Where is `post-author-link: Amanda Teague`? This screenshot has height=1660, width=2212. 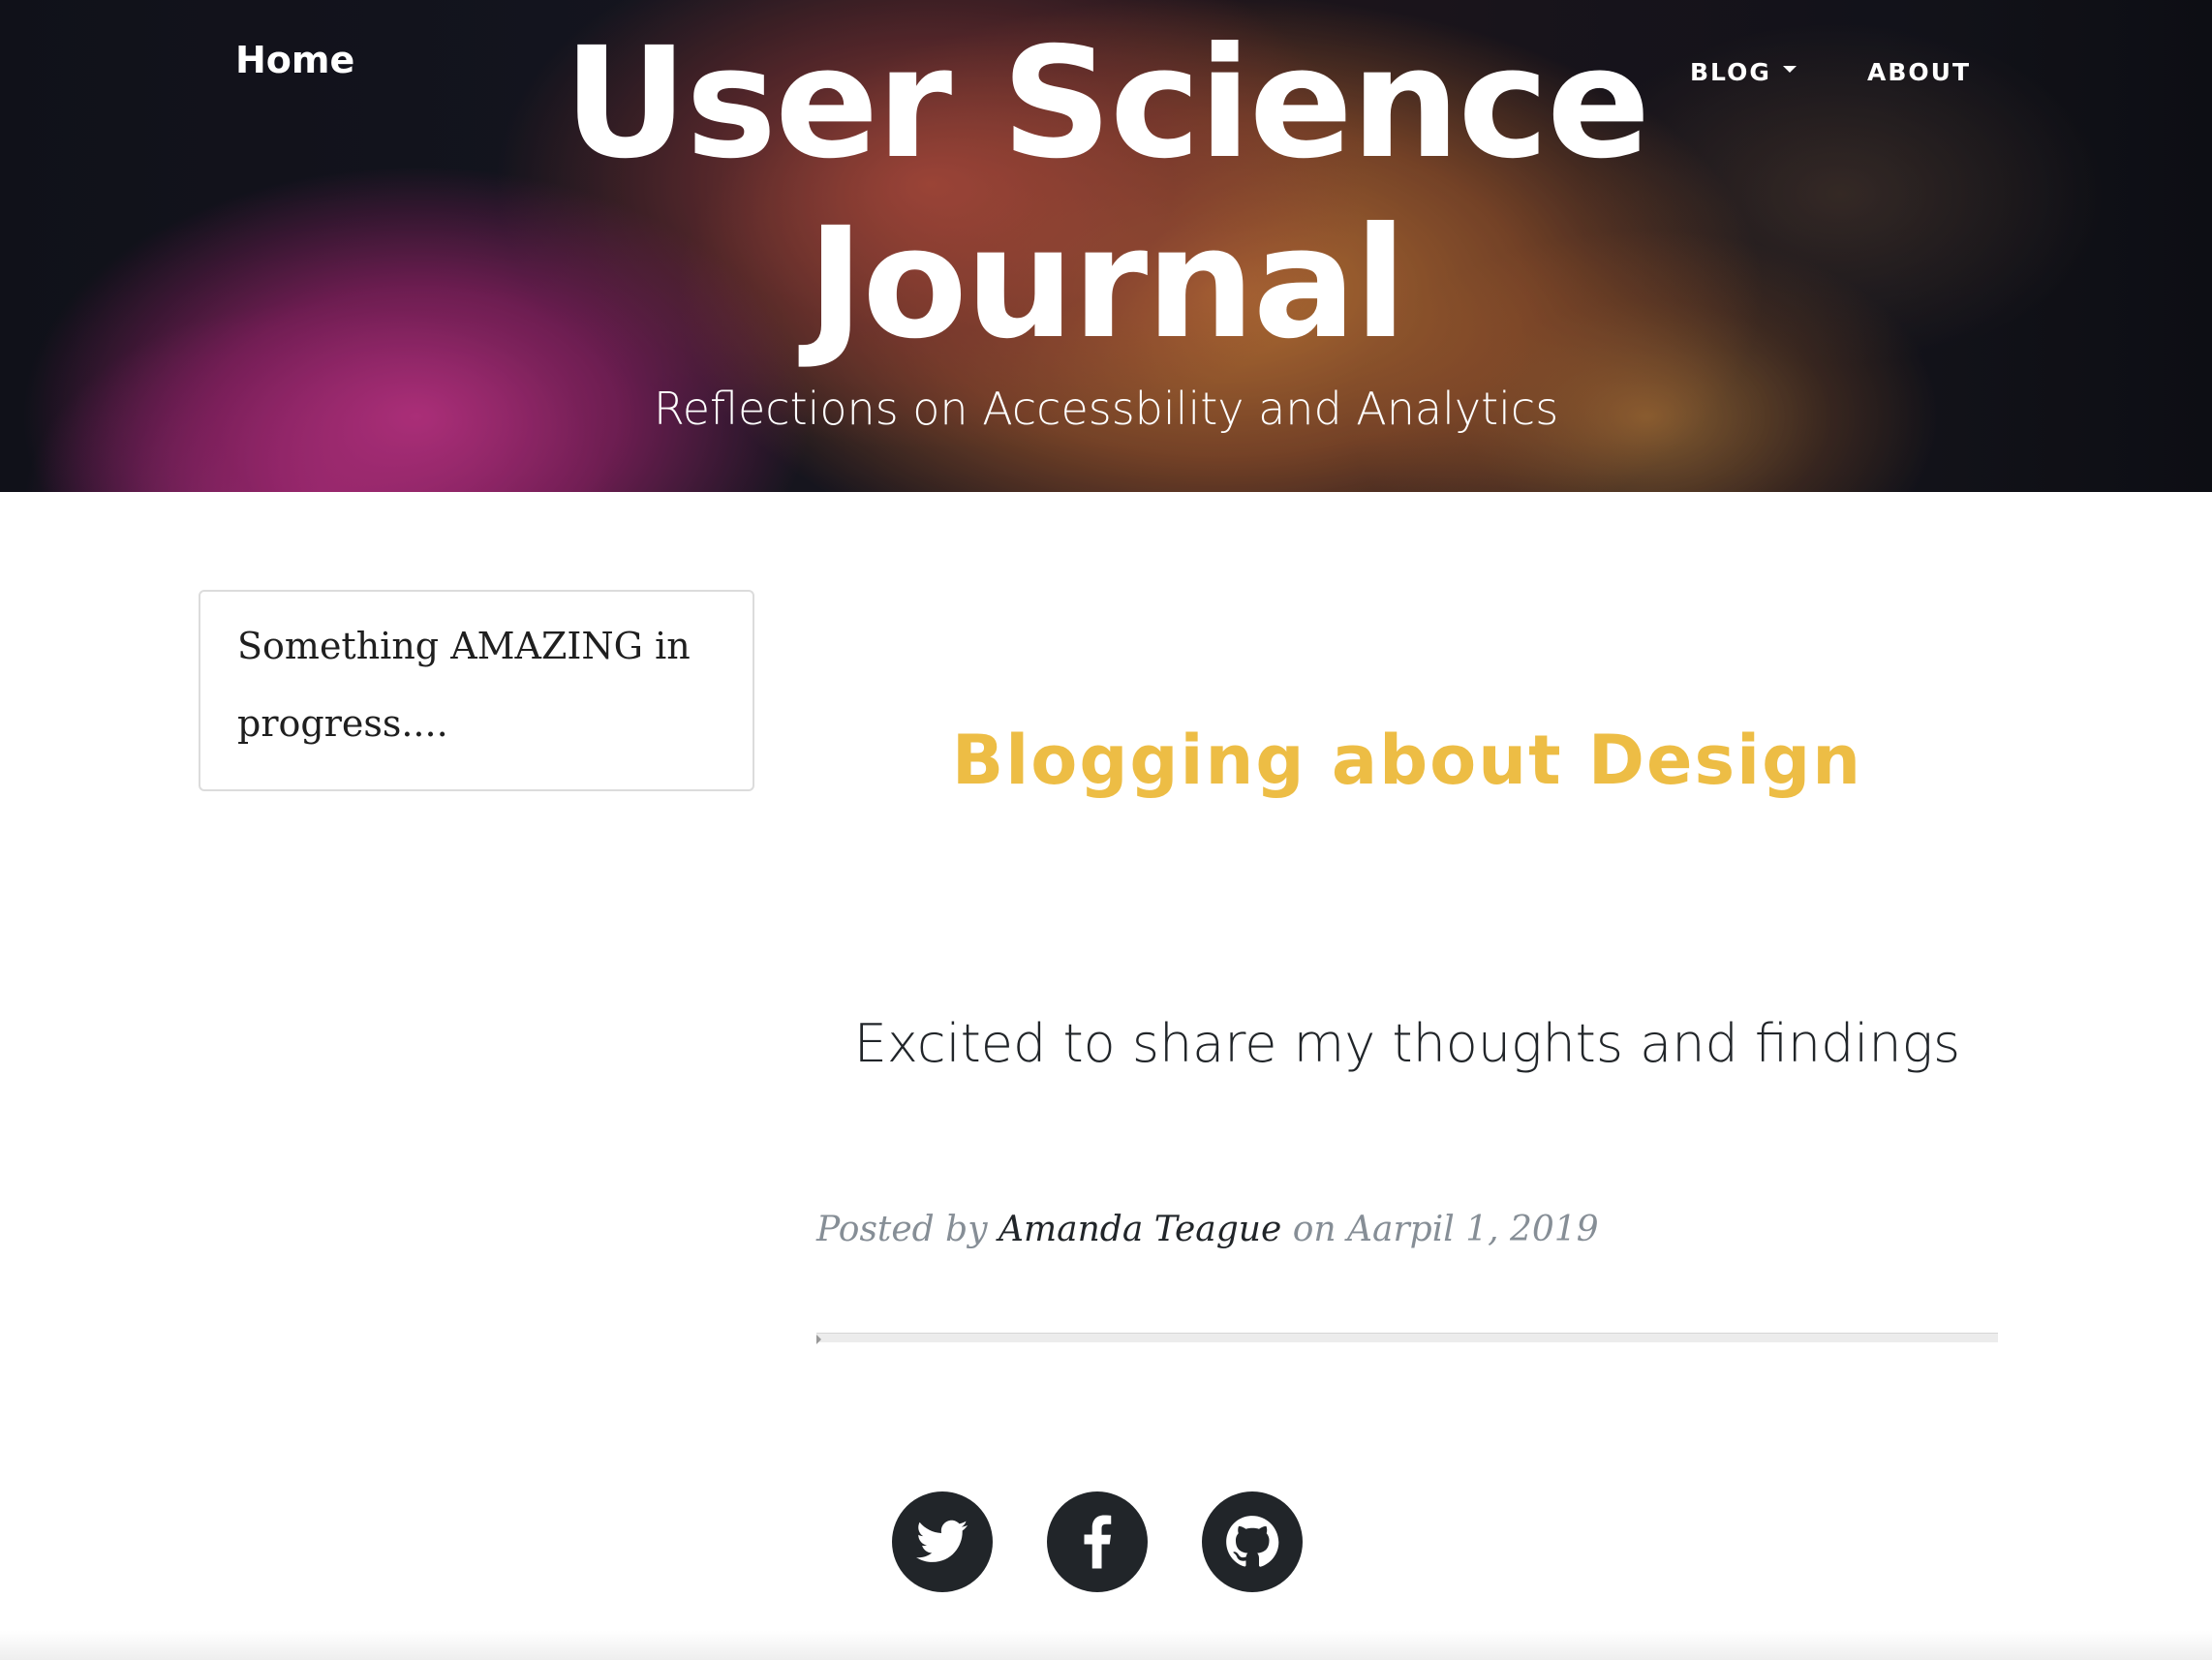
post-author-link: Amanda Teague is located at coordinates (1139, 1229).